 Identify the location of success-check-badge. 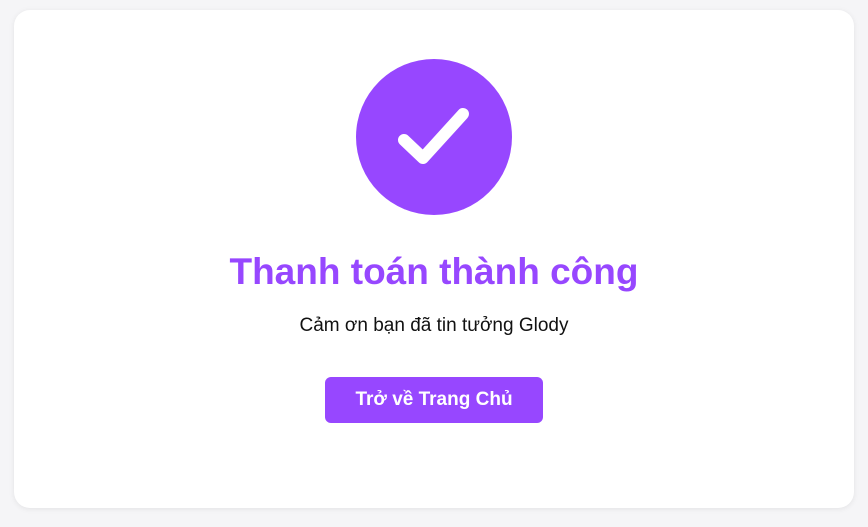
(434, 137).